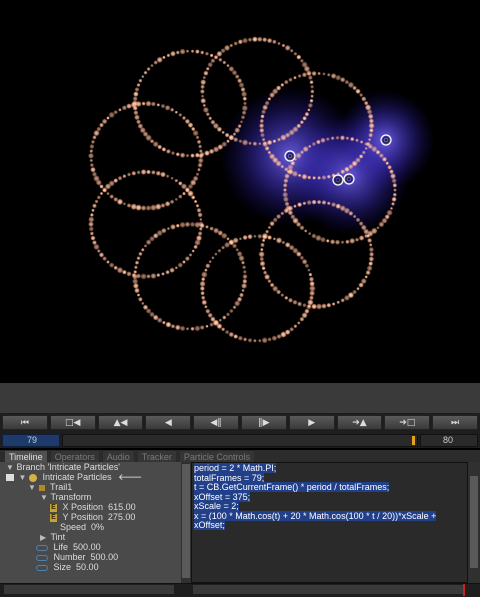  Describe the element at coordinates (121, 422) in the screenshot. I see `prev-key-button: ▲◀` at that location.